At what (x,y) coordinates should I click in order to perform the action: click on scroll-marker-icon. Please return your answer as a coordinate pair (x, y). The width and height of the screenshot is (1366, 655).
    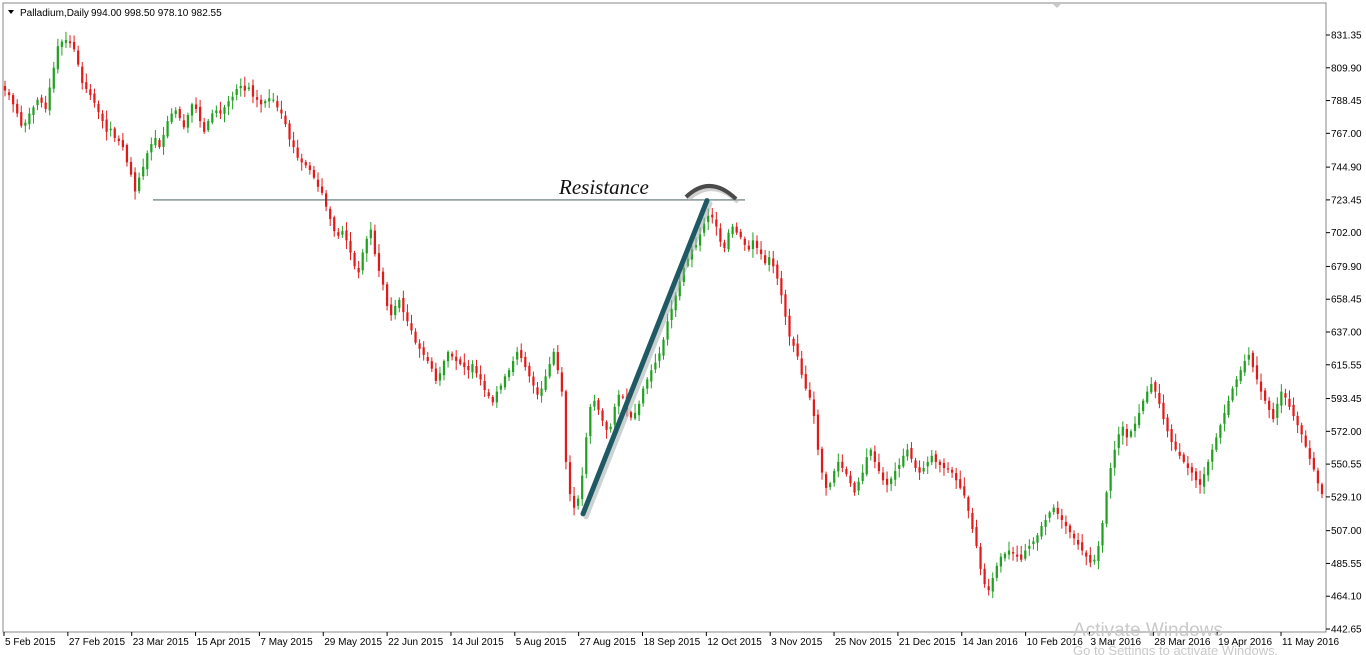
    Looking at the image, I should click on (1057, 6).